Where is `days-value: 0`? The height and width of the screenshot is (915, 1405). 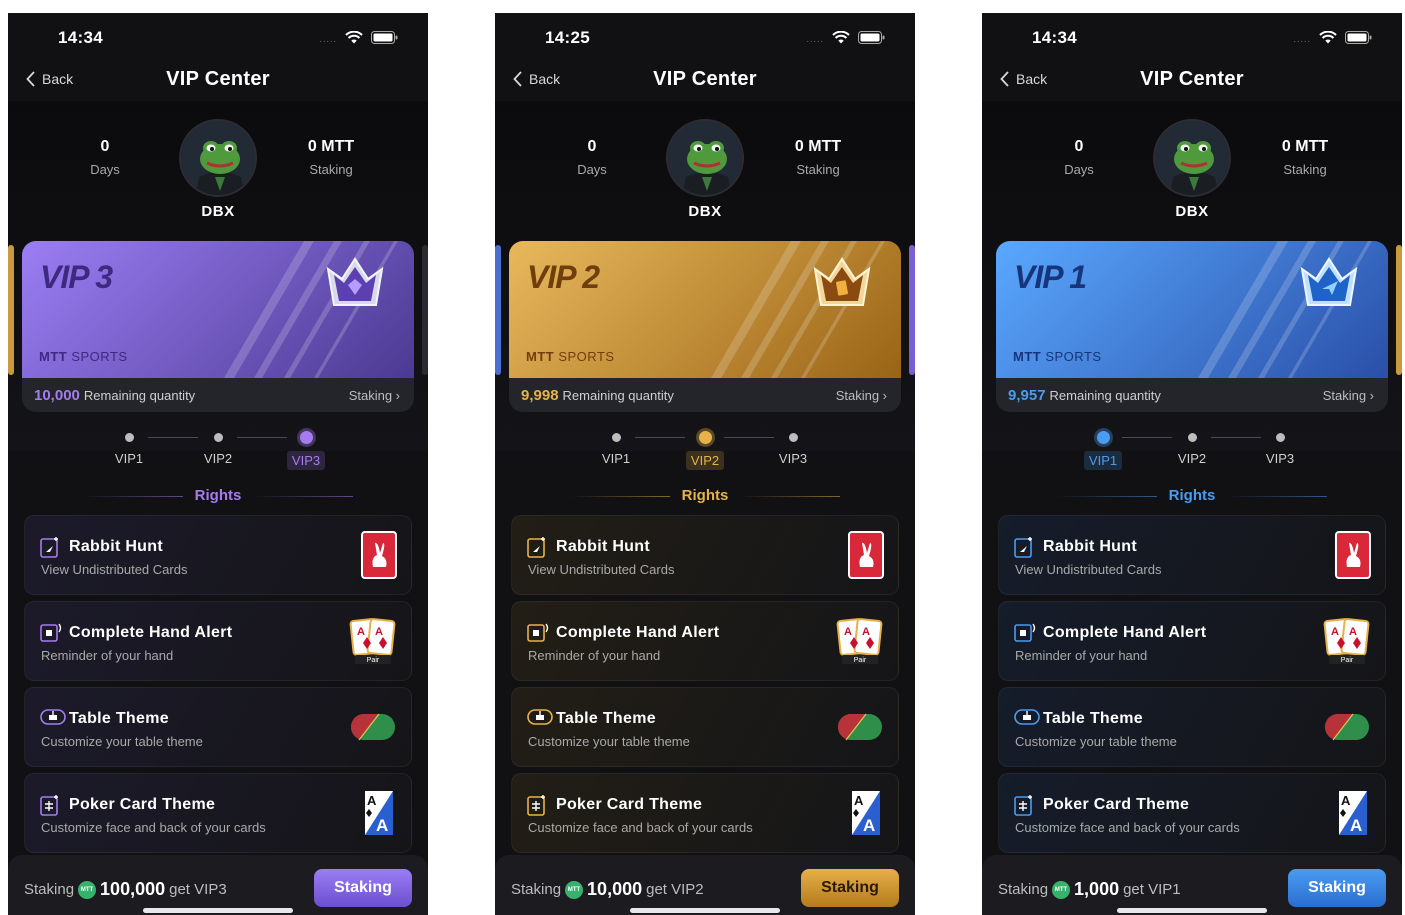 days-value: 0 is located at coordinates (1079, 146).